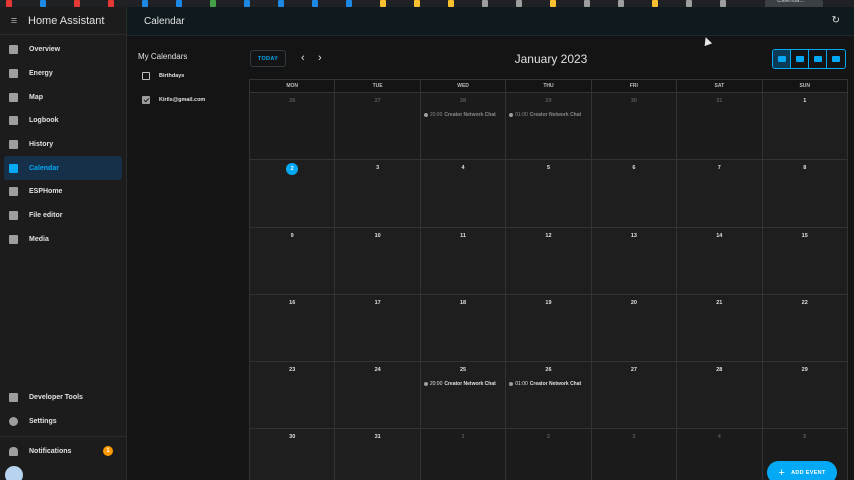  What do you see at coordinates (13, 398) in the screenshot?
I see `hammer-icon` at bounding box center [13, 398].